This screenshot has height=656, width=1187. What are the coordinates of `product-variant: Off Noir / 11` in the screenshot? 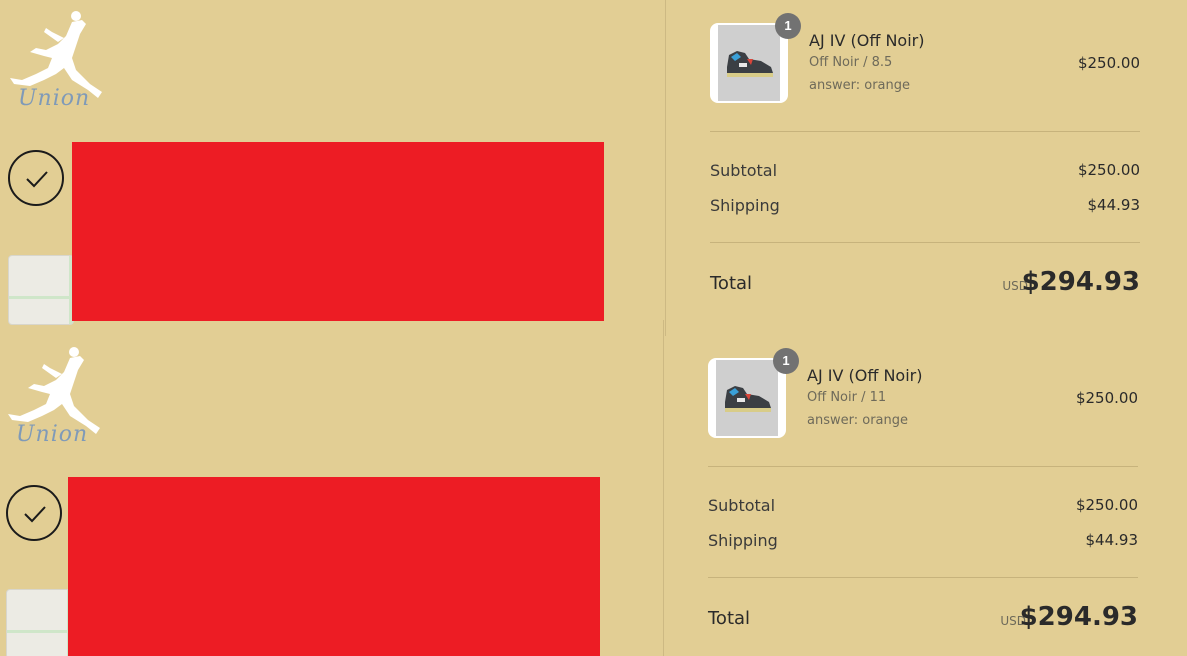 It's located at (847, 397).